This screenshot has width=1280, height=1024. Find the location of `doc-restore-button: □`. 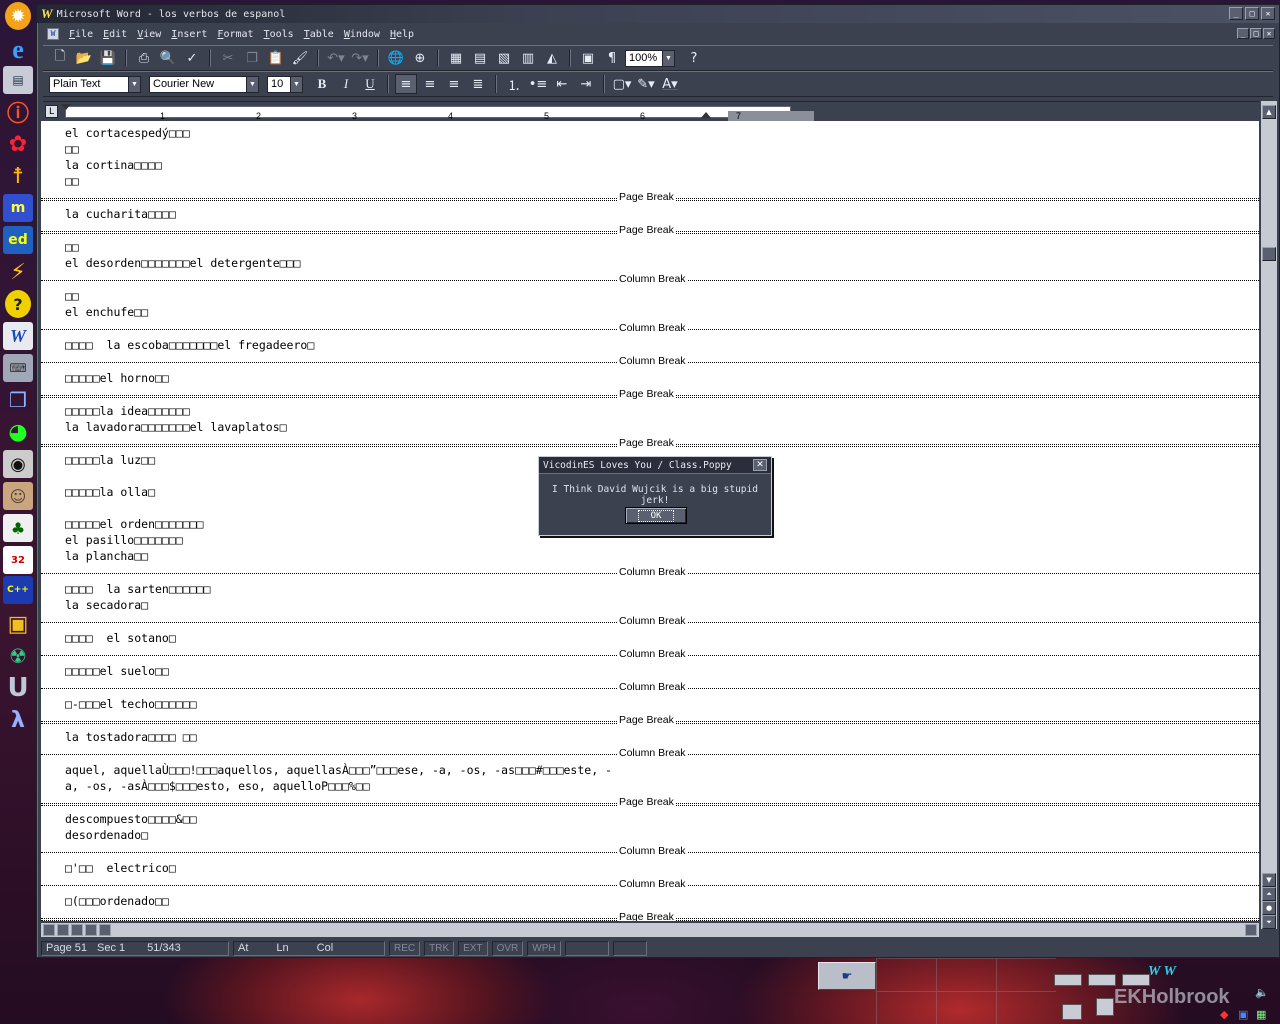

doc-restore-button: □ is located at coordinates (1256, 33).